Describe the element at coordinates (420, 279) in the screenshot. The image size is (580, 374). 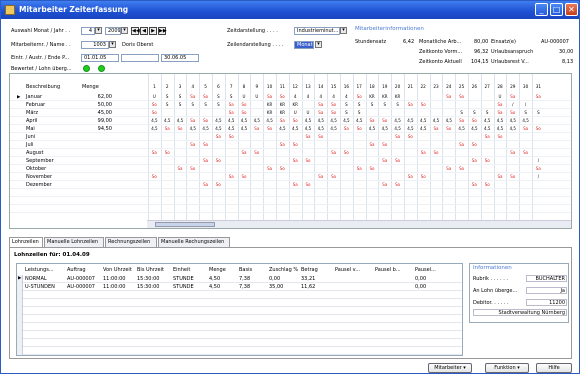
I see `lohnzeilen-cell: 0,00` at that location.